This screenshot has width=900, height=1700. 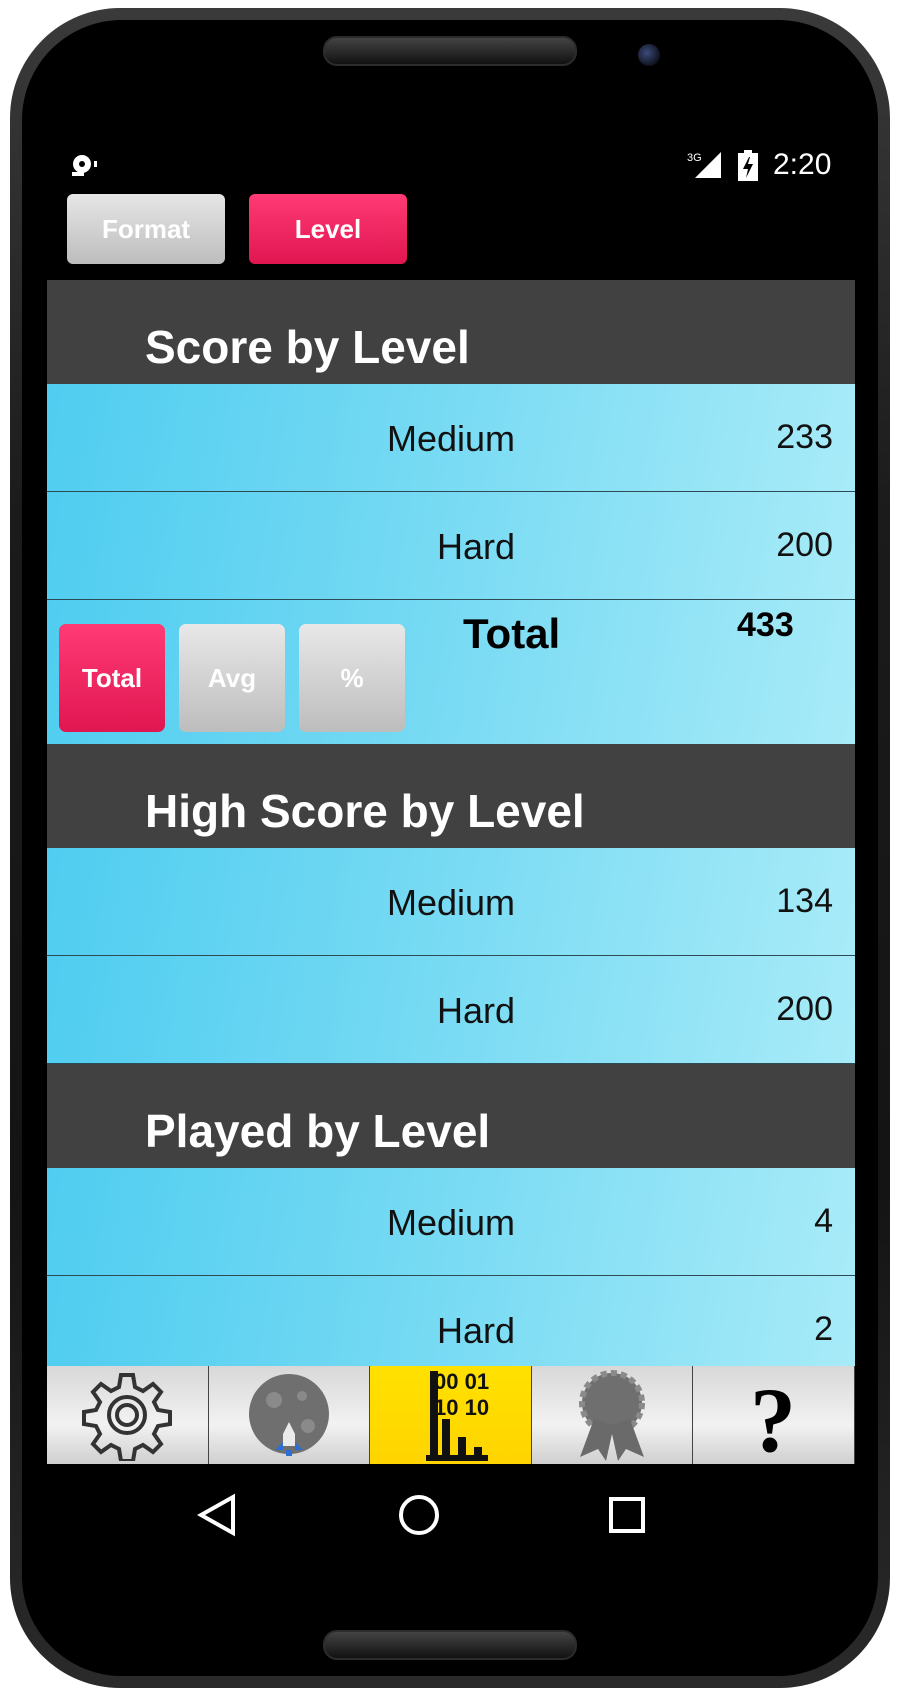 What do you see at coordinates (704, 165) in the screenshot?
I see `signal-icon: 3G` at bounding box center [704, 165].